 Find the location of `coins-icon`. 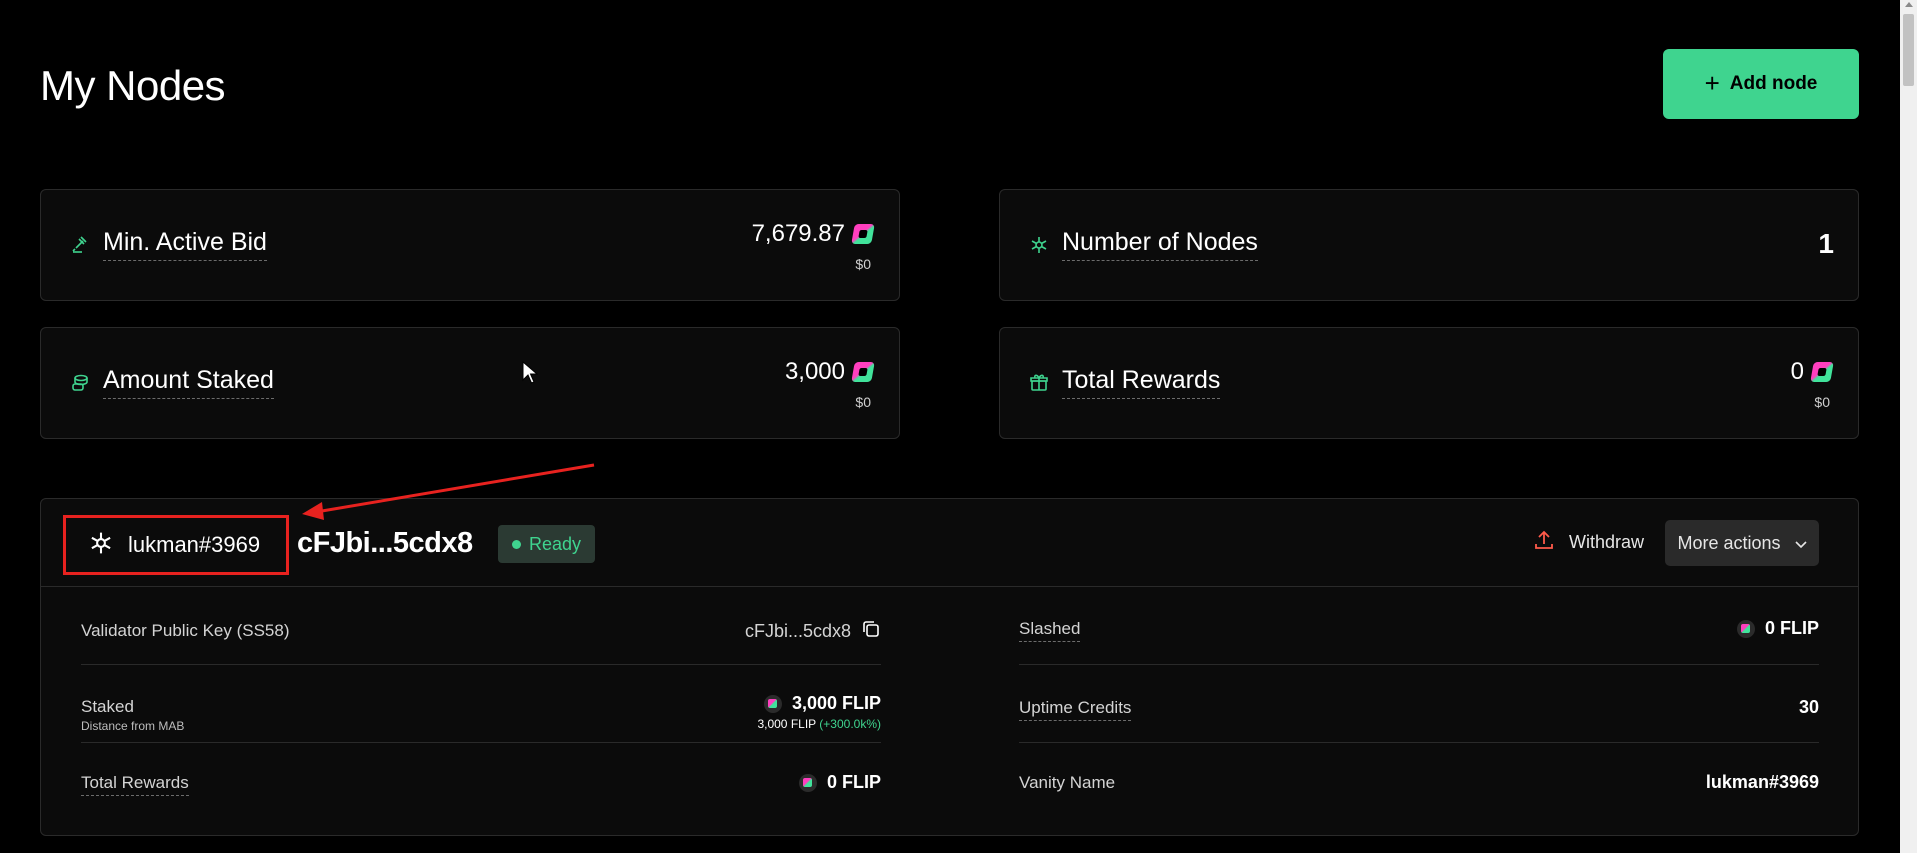

coins-icon is located at coordinates (80, 383).